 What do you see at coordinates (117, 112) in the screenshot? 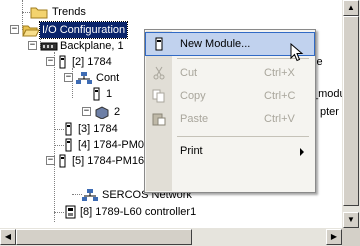
I see `tree-item-label: 2` at bounding box center [117, 112].